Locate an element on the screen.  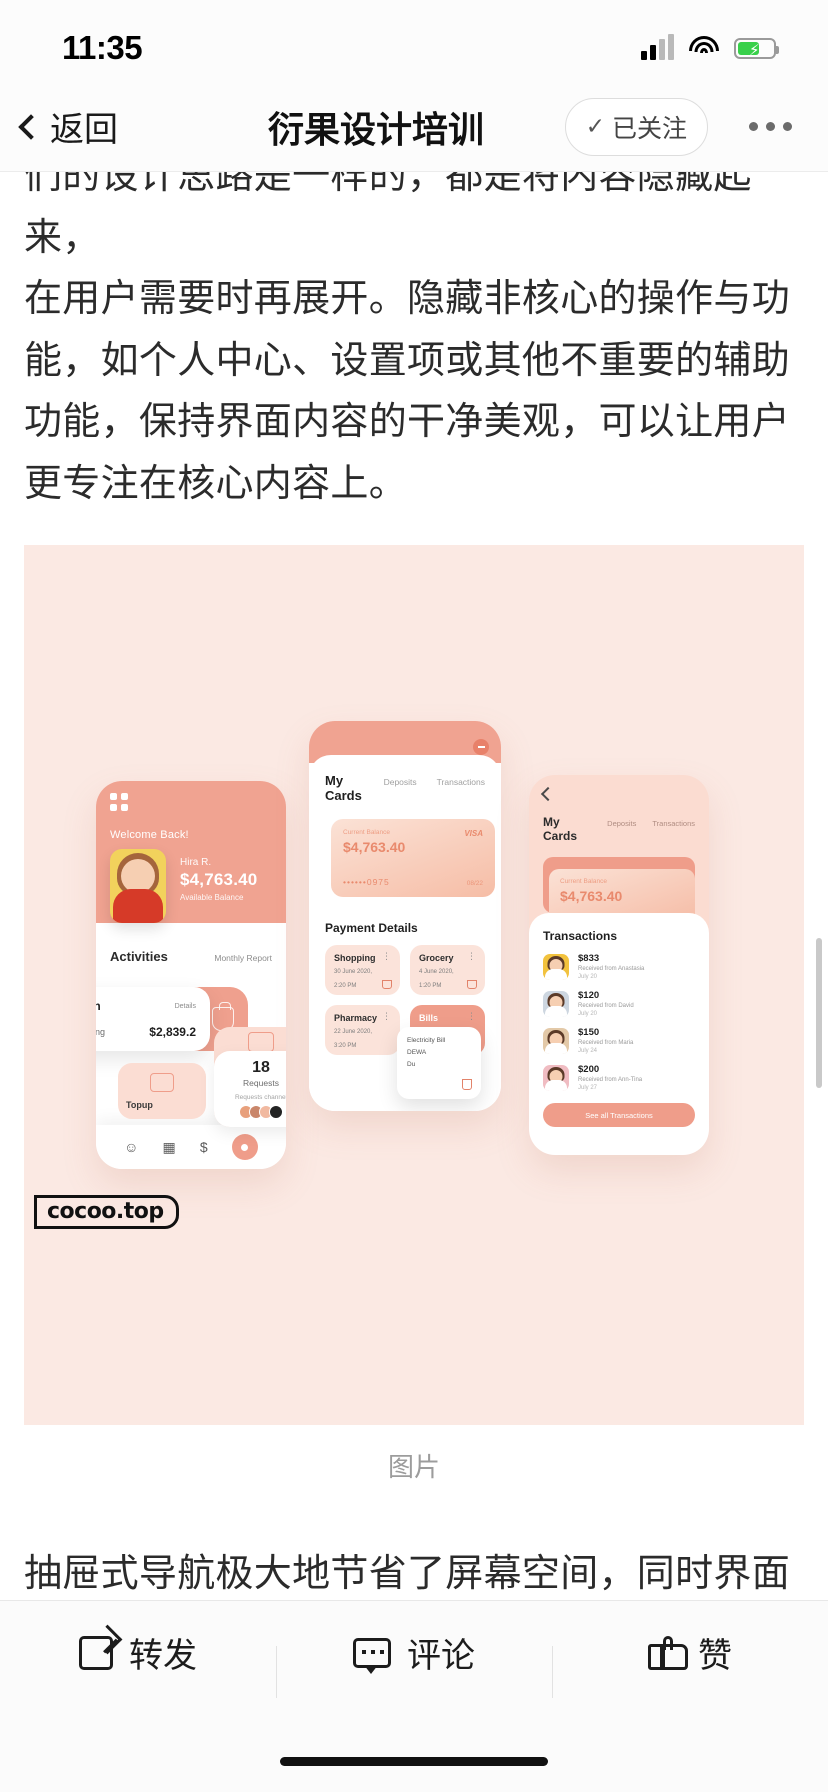
follow-button: ✓ 已关注 is located at coordinates (636, 126).